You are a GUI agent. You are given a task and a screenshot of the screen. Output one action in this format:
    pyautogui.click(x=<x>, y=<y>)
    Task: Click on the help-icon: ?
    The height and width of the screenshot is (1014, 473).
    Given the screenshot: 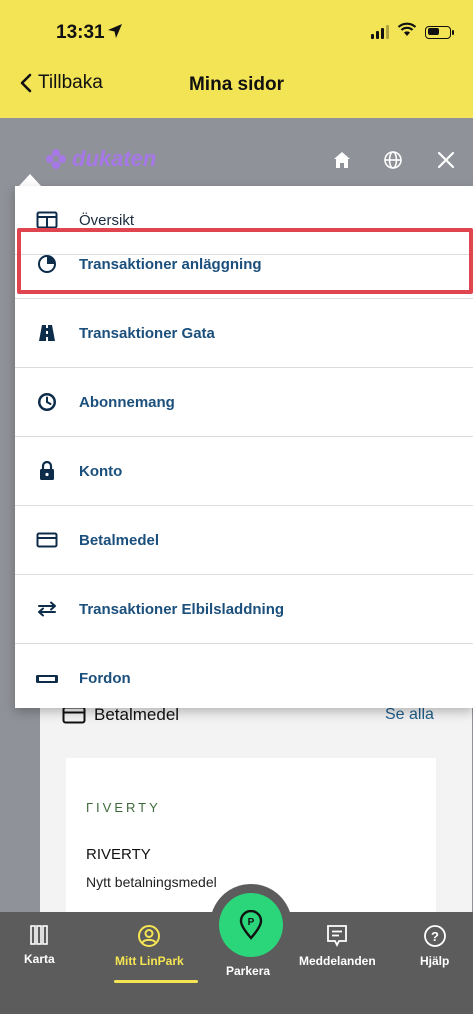 What is the action you would take?
    pyautogui.click(x=434, y=936)
    